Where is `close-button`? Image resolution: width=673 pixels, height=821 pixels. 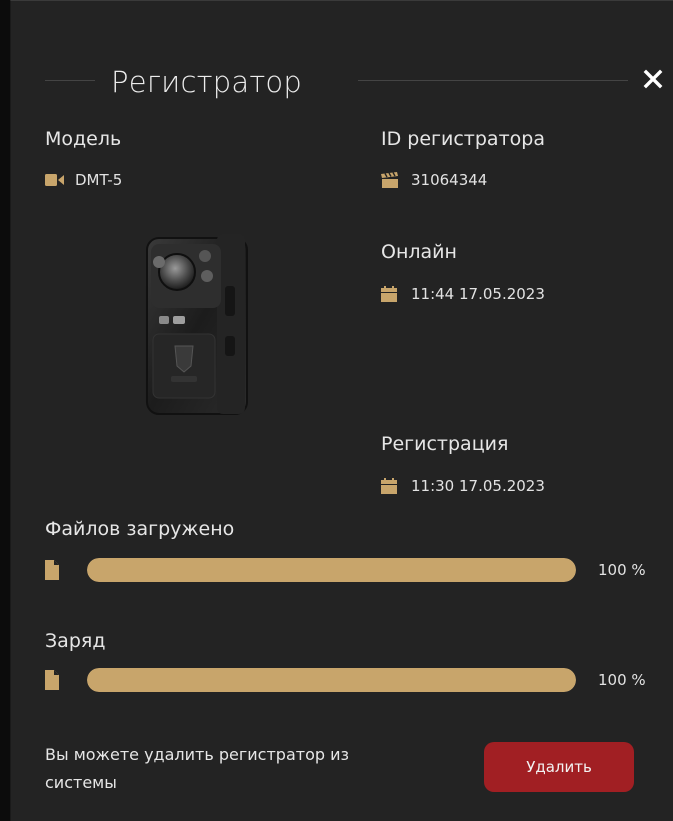
close-button is located at coordinates (653, 79).